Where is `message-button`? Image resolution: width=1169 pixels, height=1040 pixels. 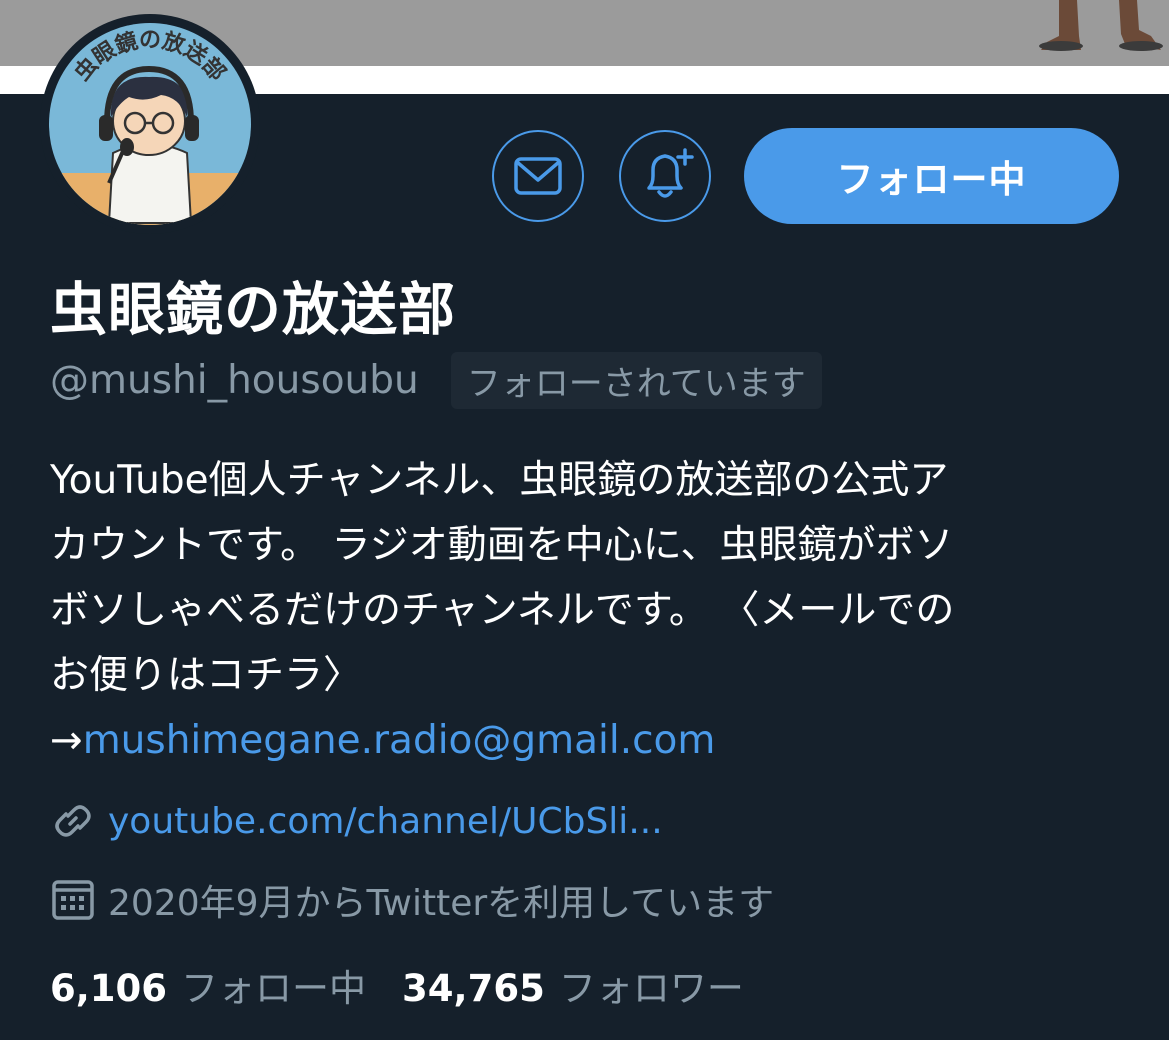 message-button is located at coordinates (538, 176).